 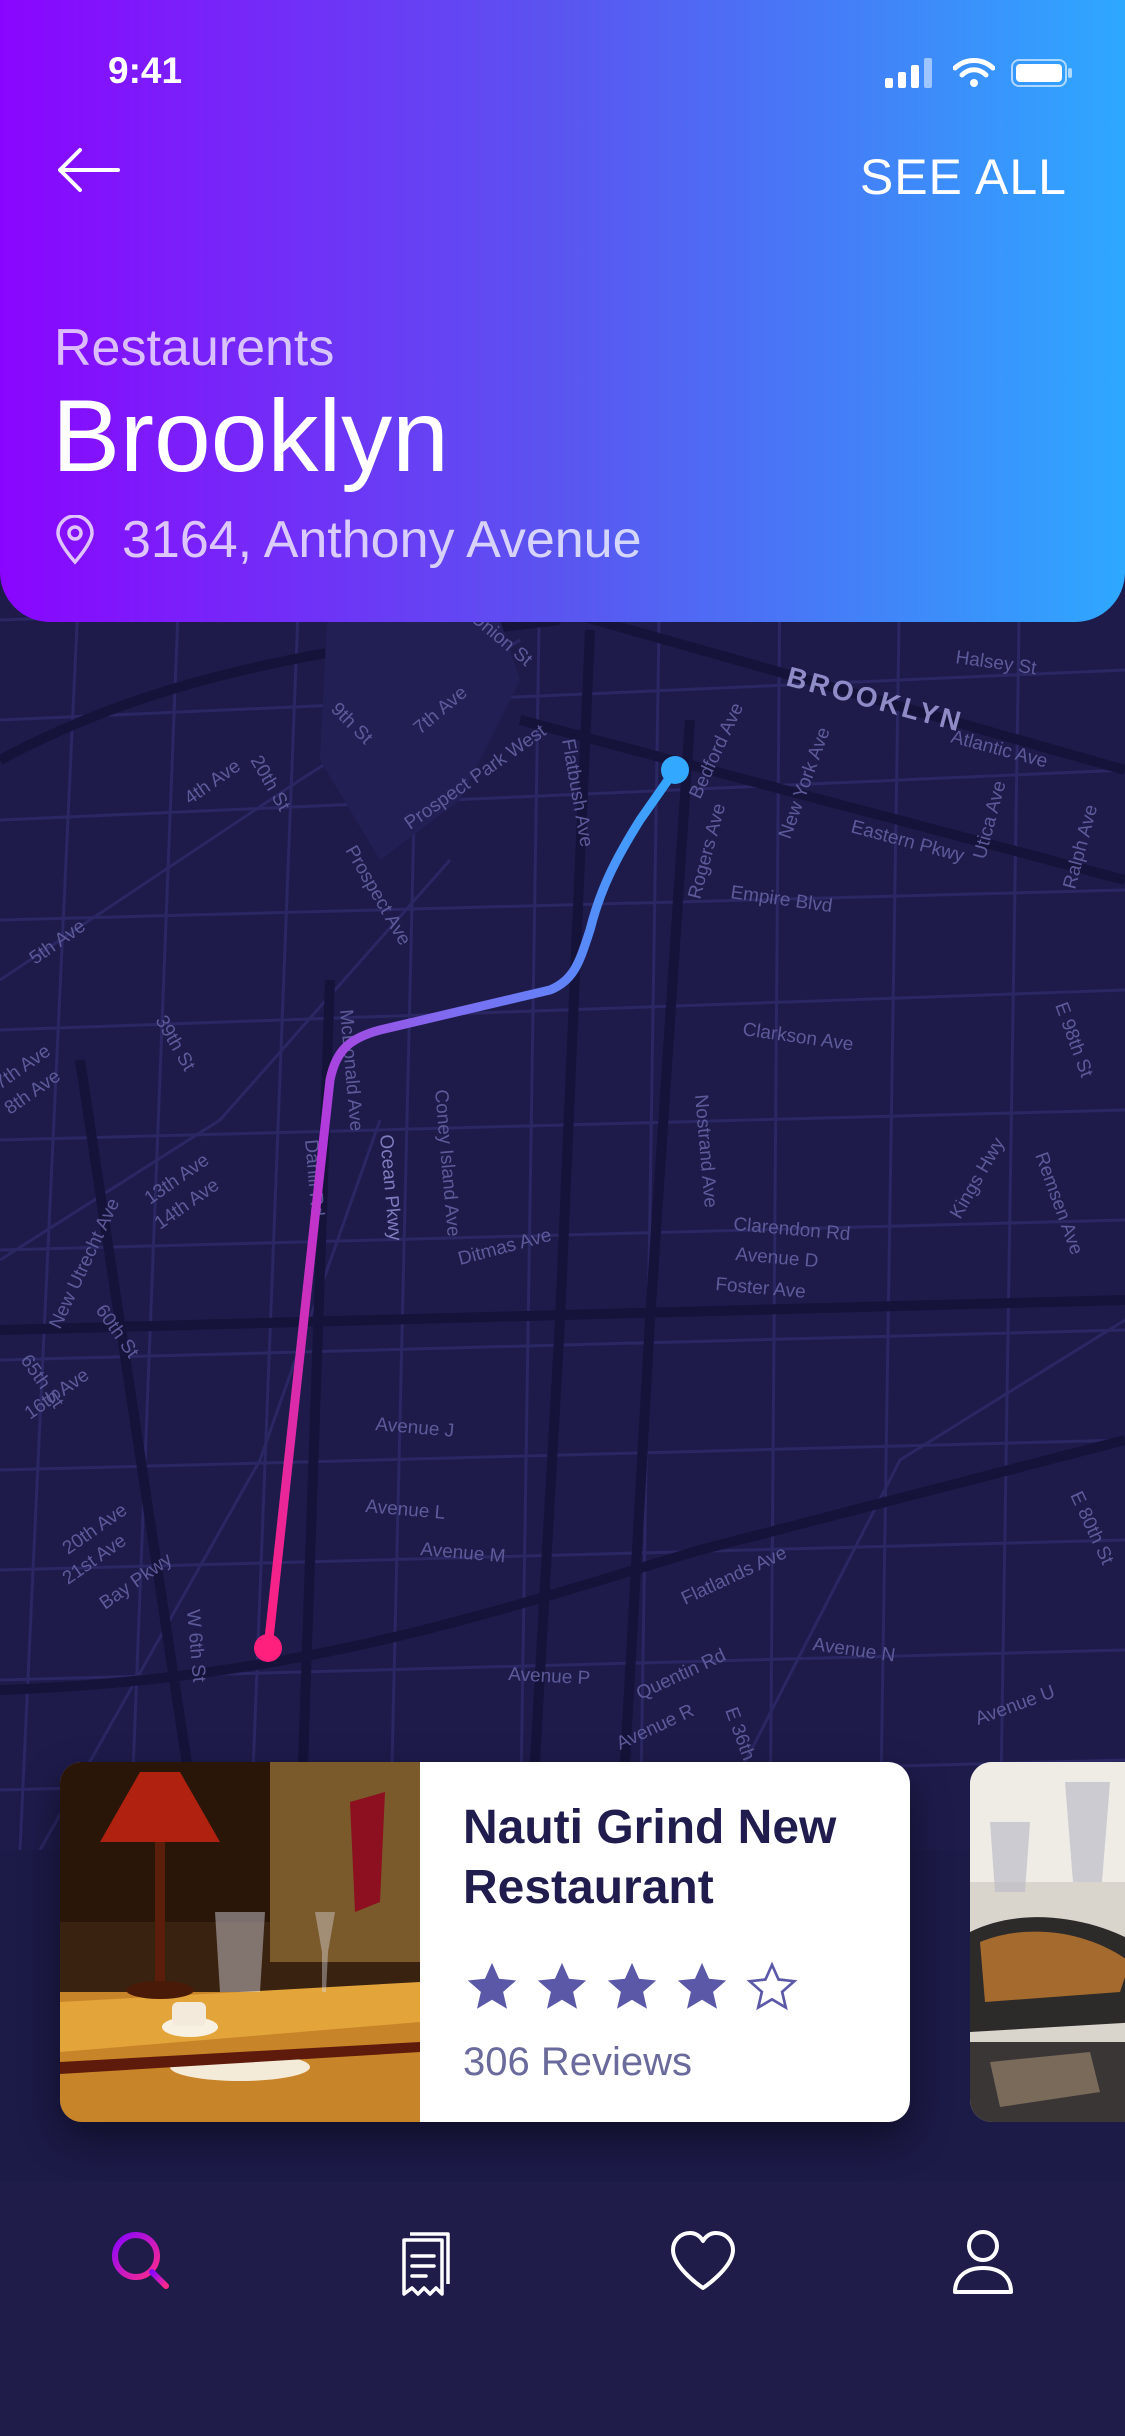 I want to click on street-label: Remsen Ave, so click(x=1058, y=1204).